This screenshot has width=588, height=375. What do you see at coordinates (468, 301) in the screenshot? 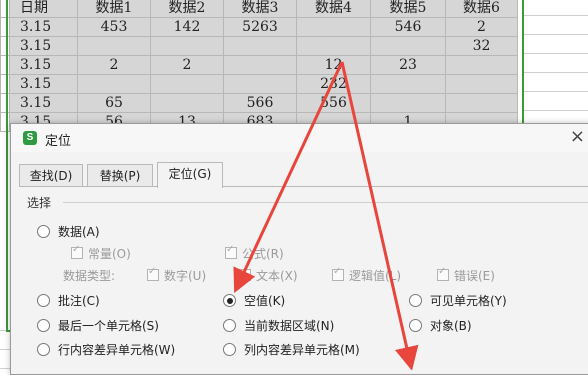
I see `option-label: 可见单元格(Y)` at bounding box center [468, 301].